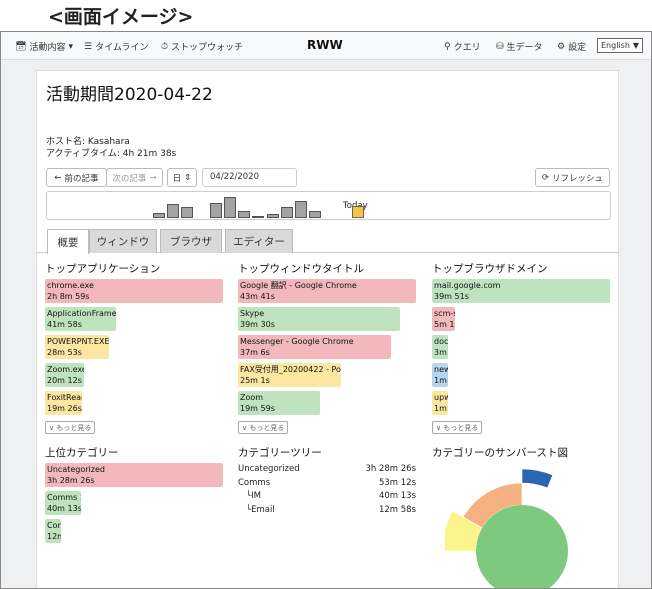  I want to click on list-item: Google 翻訳 - Google Chrome 43m 41s, so click(327, 291).